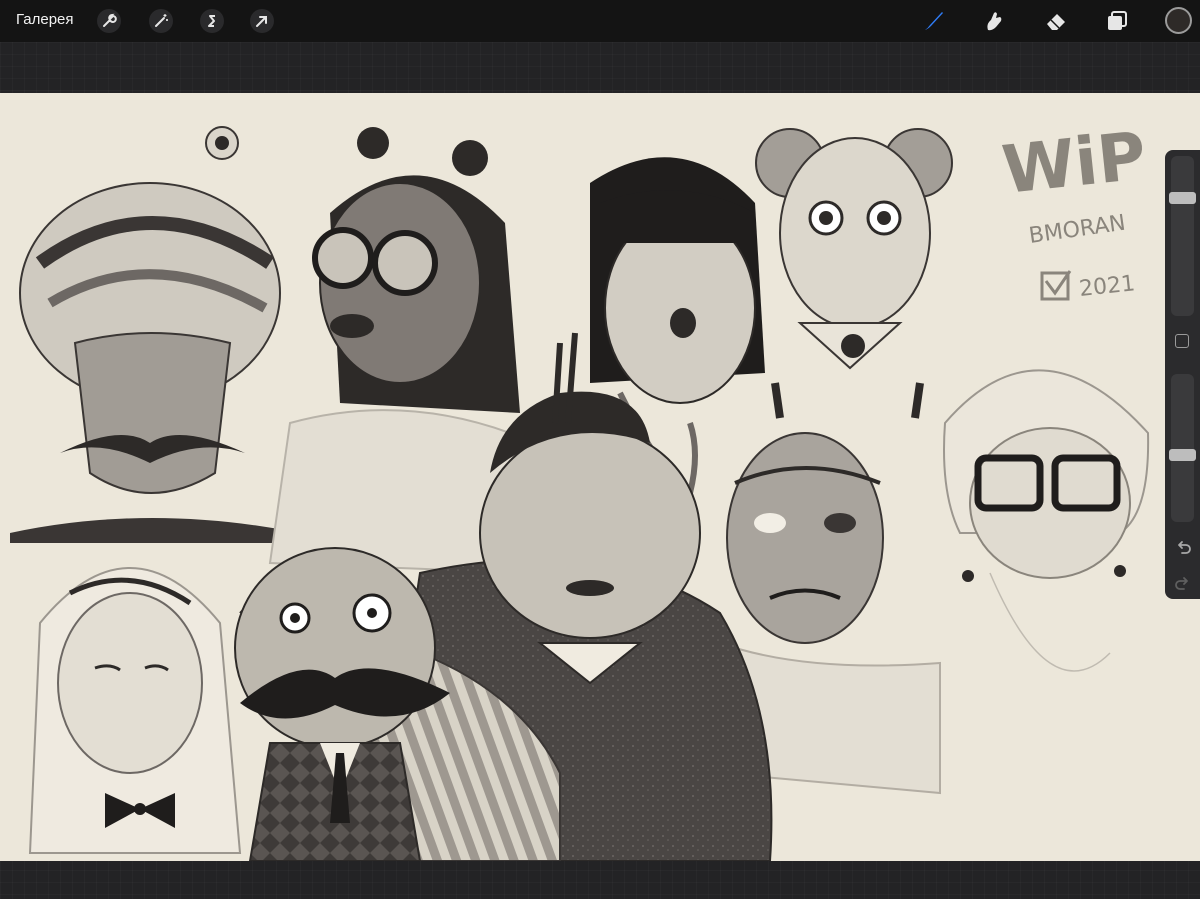 This screenshot has width=1200, height=899. I want to click on brush-size-slider, so click(1182, 236).